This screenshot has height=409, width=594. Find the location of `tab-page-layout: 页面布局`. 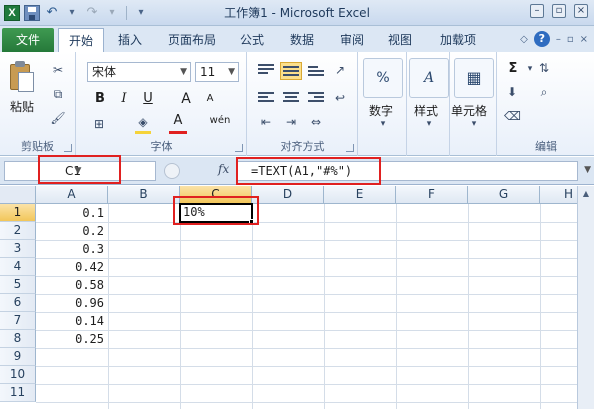

tab-page-layout: 页面布局 is located at coordinates (192, 40).